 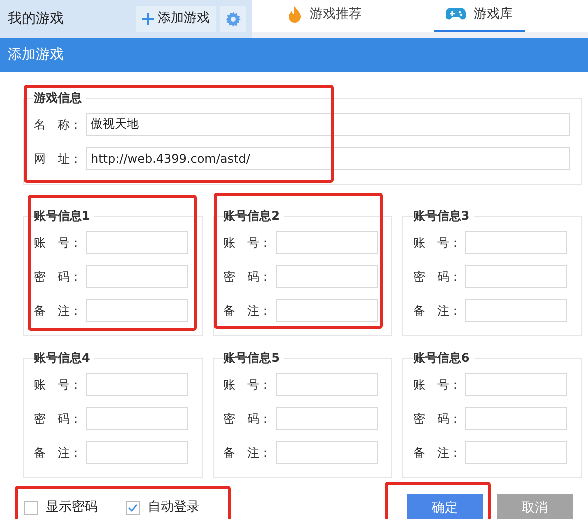 What do you see at coordinates (174, 508) in the screenshot?
I see `checkbox-label: 自动登录` at bounding box center [174, 508].